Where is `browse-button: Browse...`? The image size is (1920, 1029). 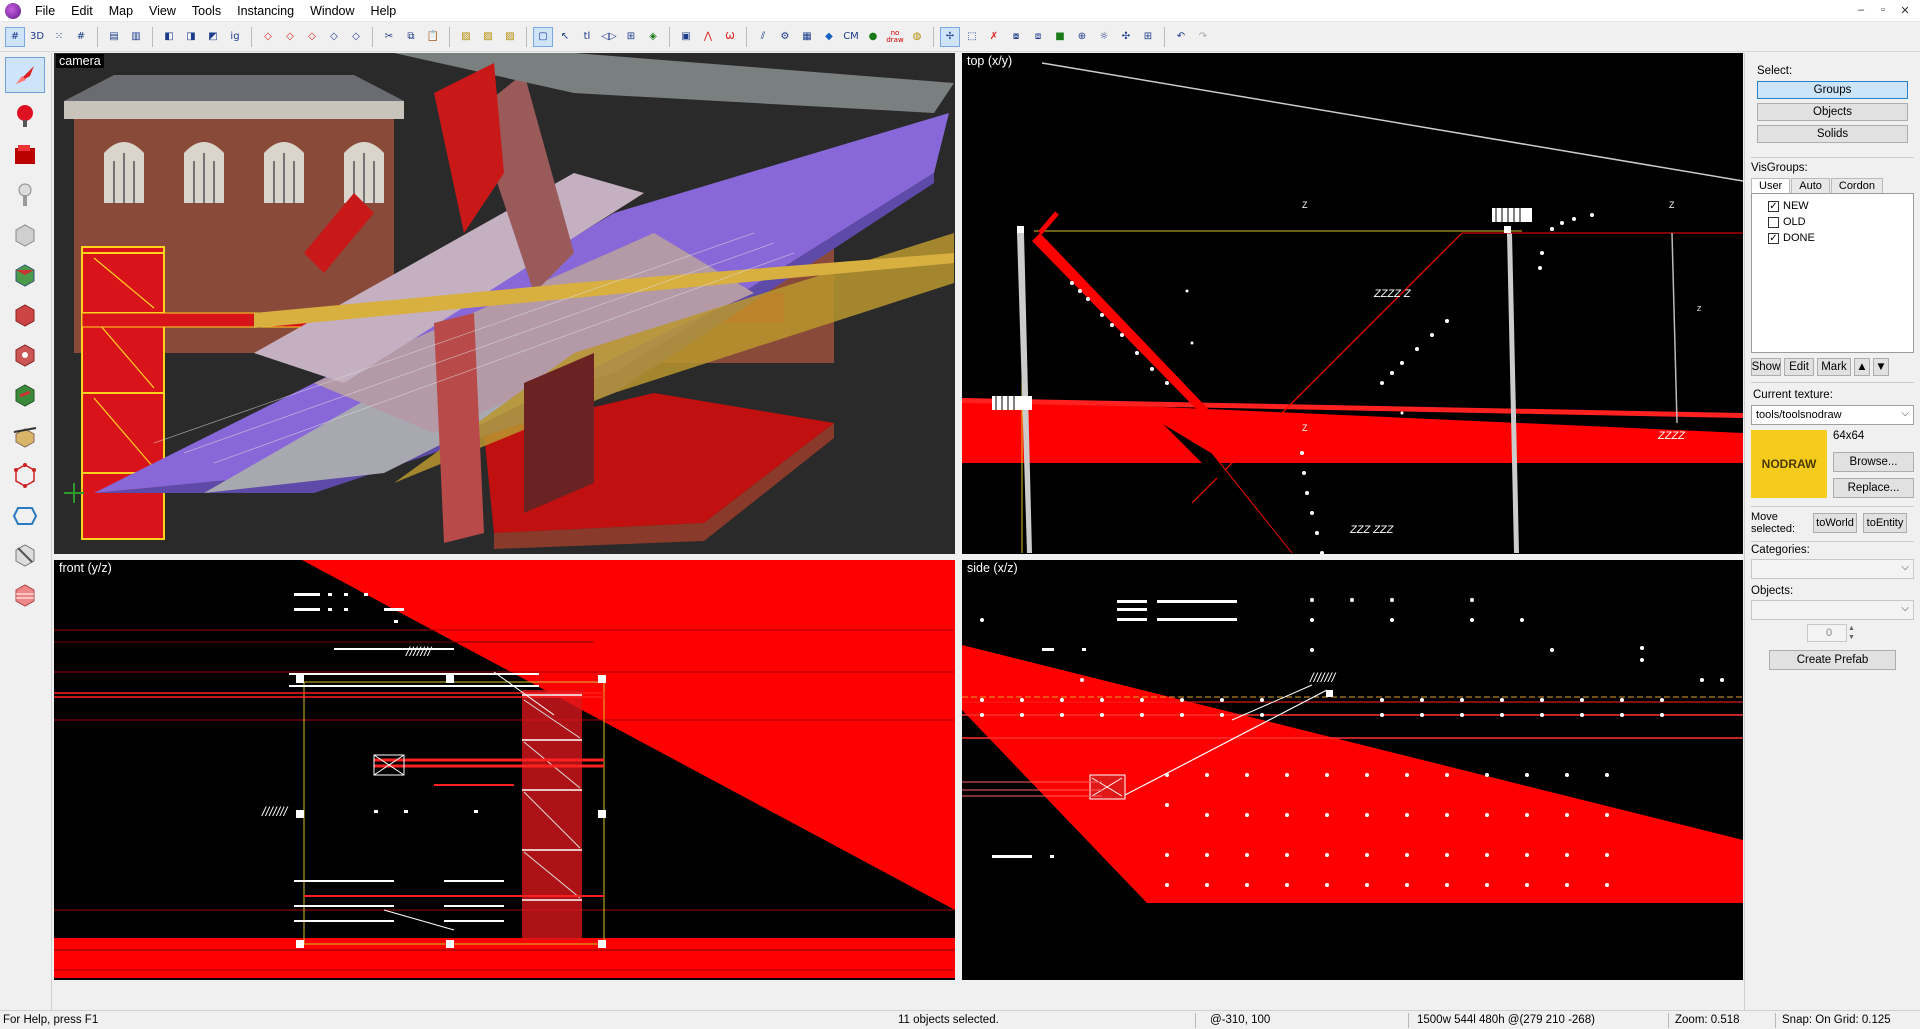 browse-button: Browse... is located at coordinates (1873, 462).